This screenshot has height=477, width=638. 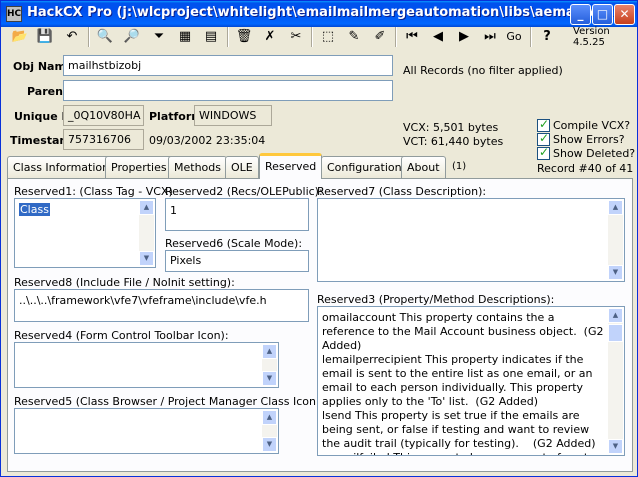 I want to click on tab-configuration: Configuration, so click(x=364, y=167).